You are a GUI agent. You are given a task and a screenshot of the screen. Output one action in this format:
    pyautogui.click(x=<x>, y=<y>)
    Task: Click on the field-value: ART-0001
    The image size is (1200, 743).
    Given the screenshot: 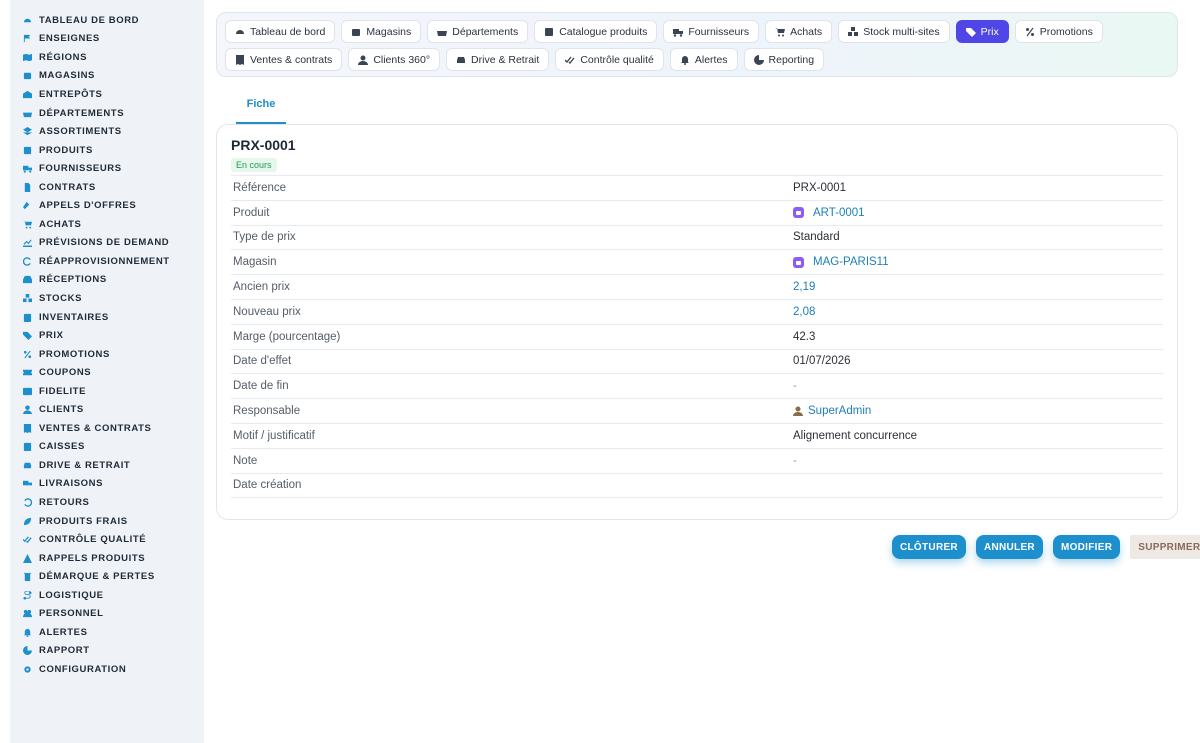 What is the action you would take?
    pyautogui.click(x=829, y=213)
    